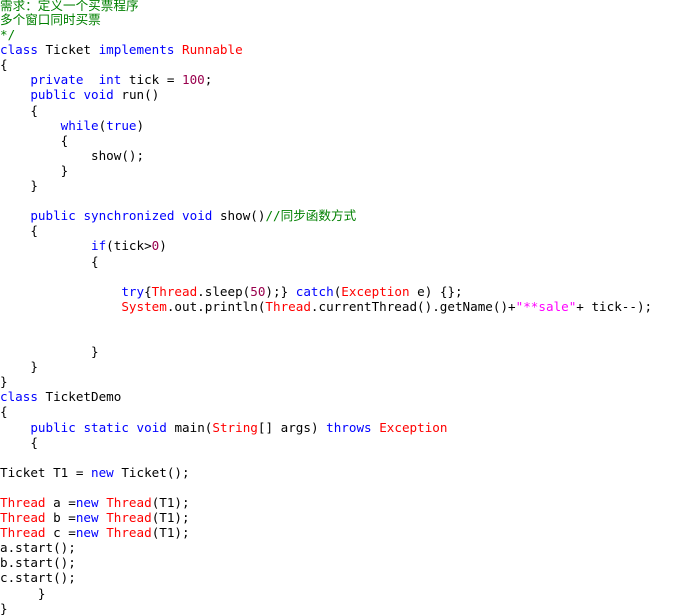 The width and height of the screenshot is (700, 616). I want to click on code-token-plain: Ticket T1 =, so click(45, 472).